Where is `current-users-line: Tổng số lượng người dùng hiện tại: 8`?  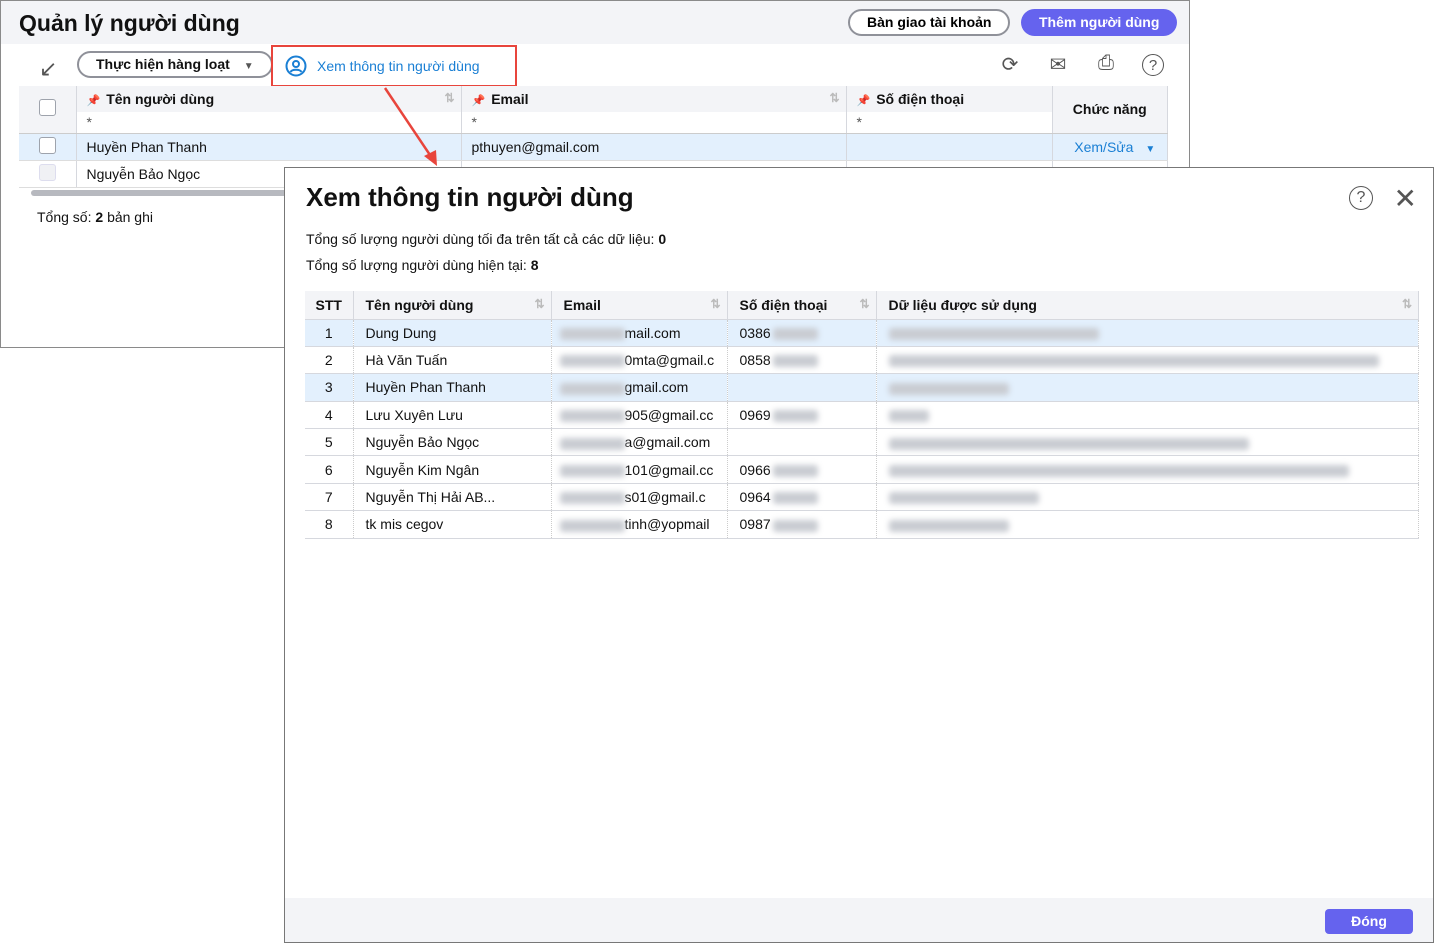
current-users-line: Tổng số lượng người dùng hiện tại: 8 is located at coordinates (422, 265).